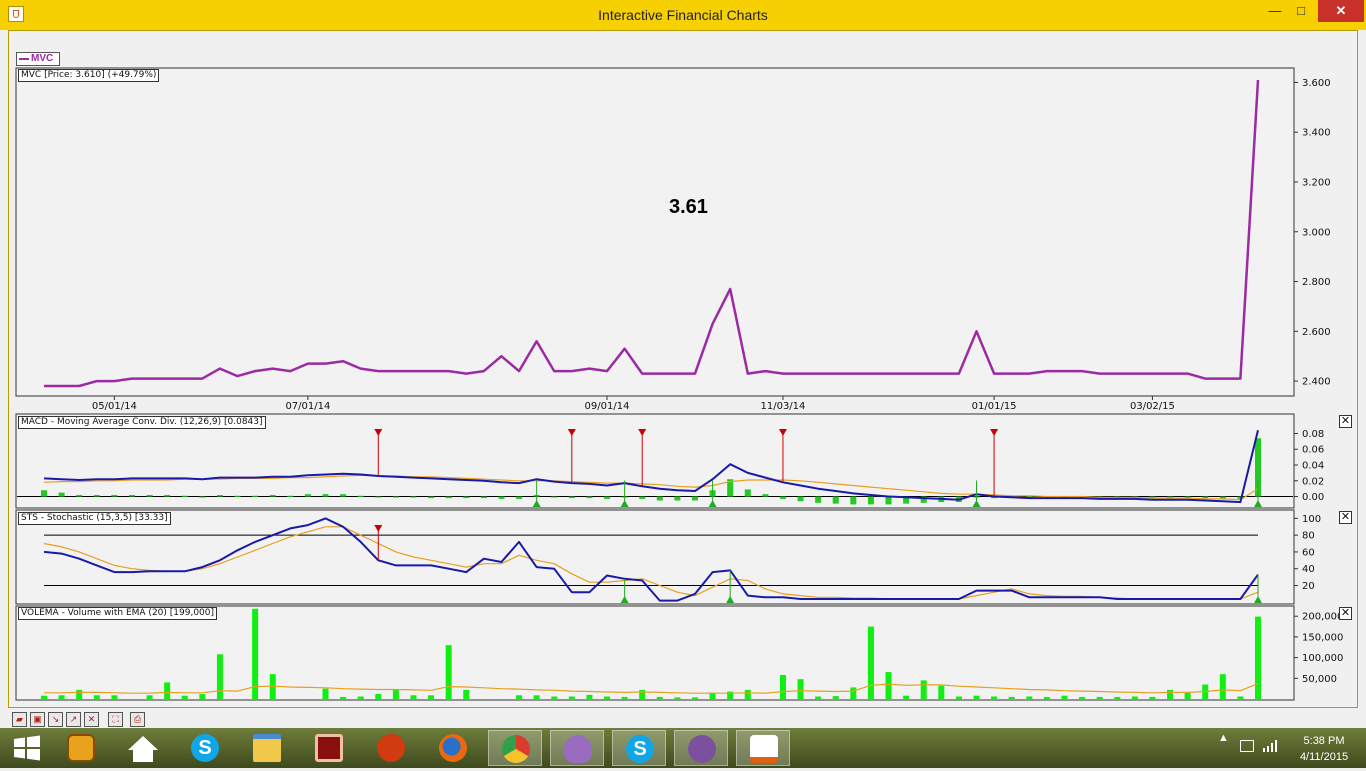 The image size is (1366, 771). Describe the element at coordinates (607, 406) in the screenshot. I see `x-tick-label-2: 09/01/14` at that location.